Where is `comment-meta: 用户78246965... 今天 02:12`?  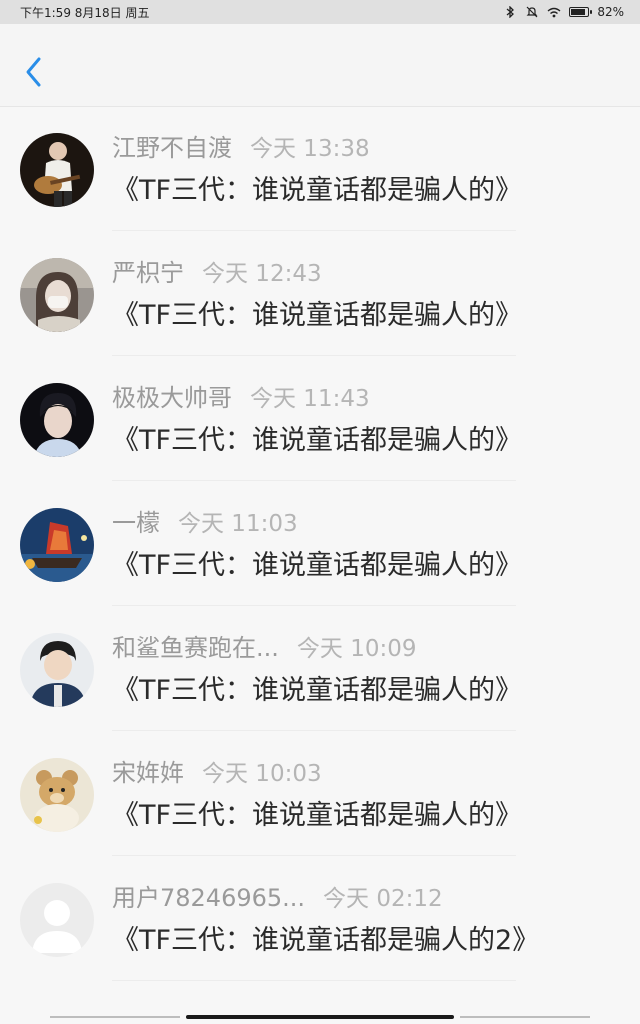
comment-meta: 用户78246965... 今天 02:12 is located at coordinates (277, 898).